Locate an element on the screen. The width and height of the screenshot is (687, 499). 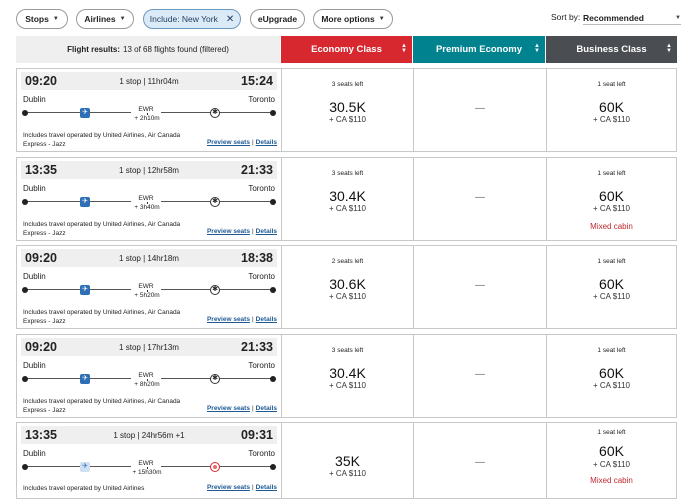
layover-duration: + 5h20m is located at coordinates (147, 295).